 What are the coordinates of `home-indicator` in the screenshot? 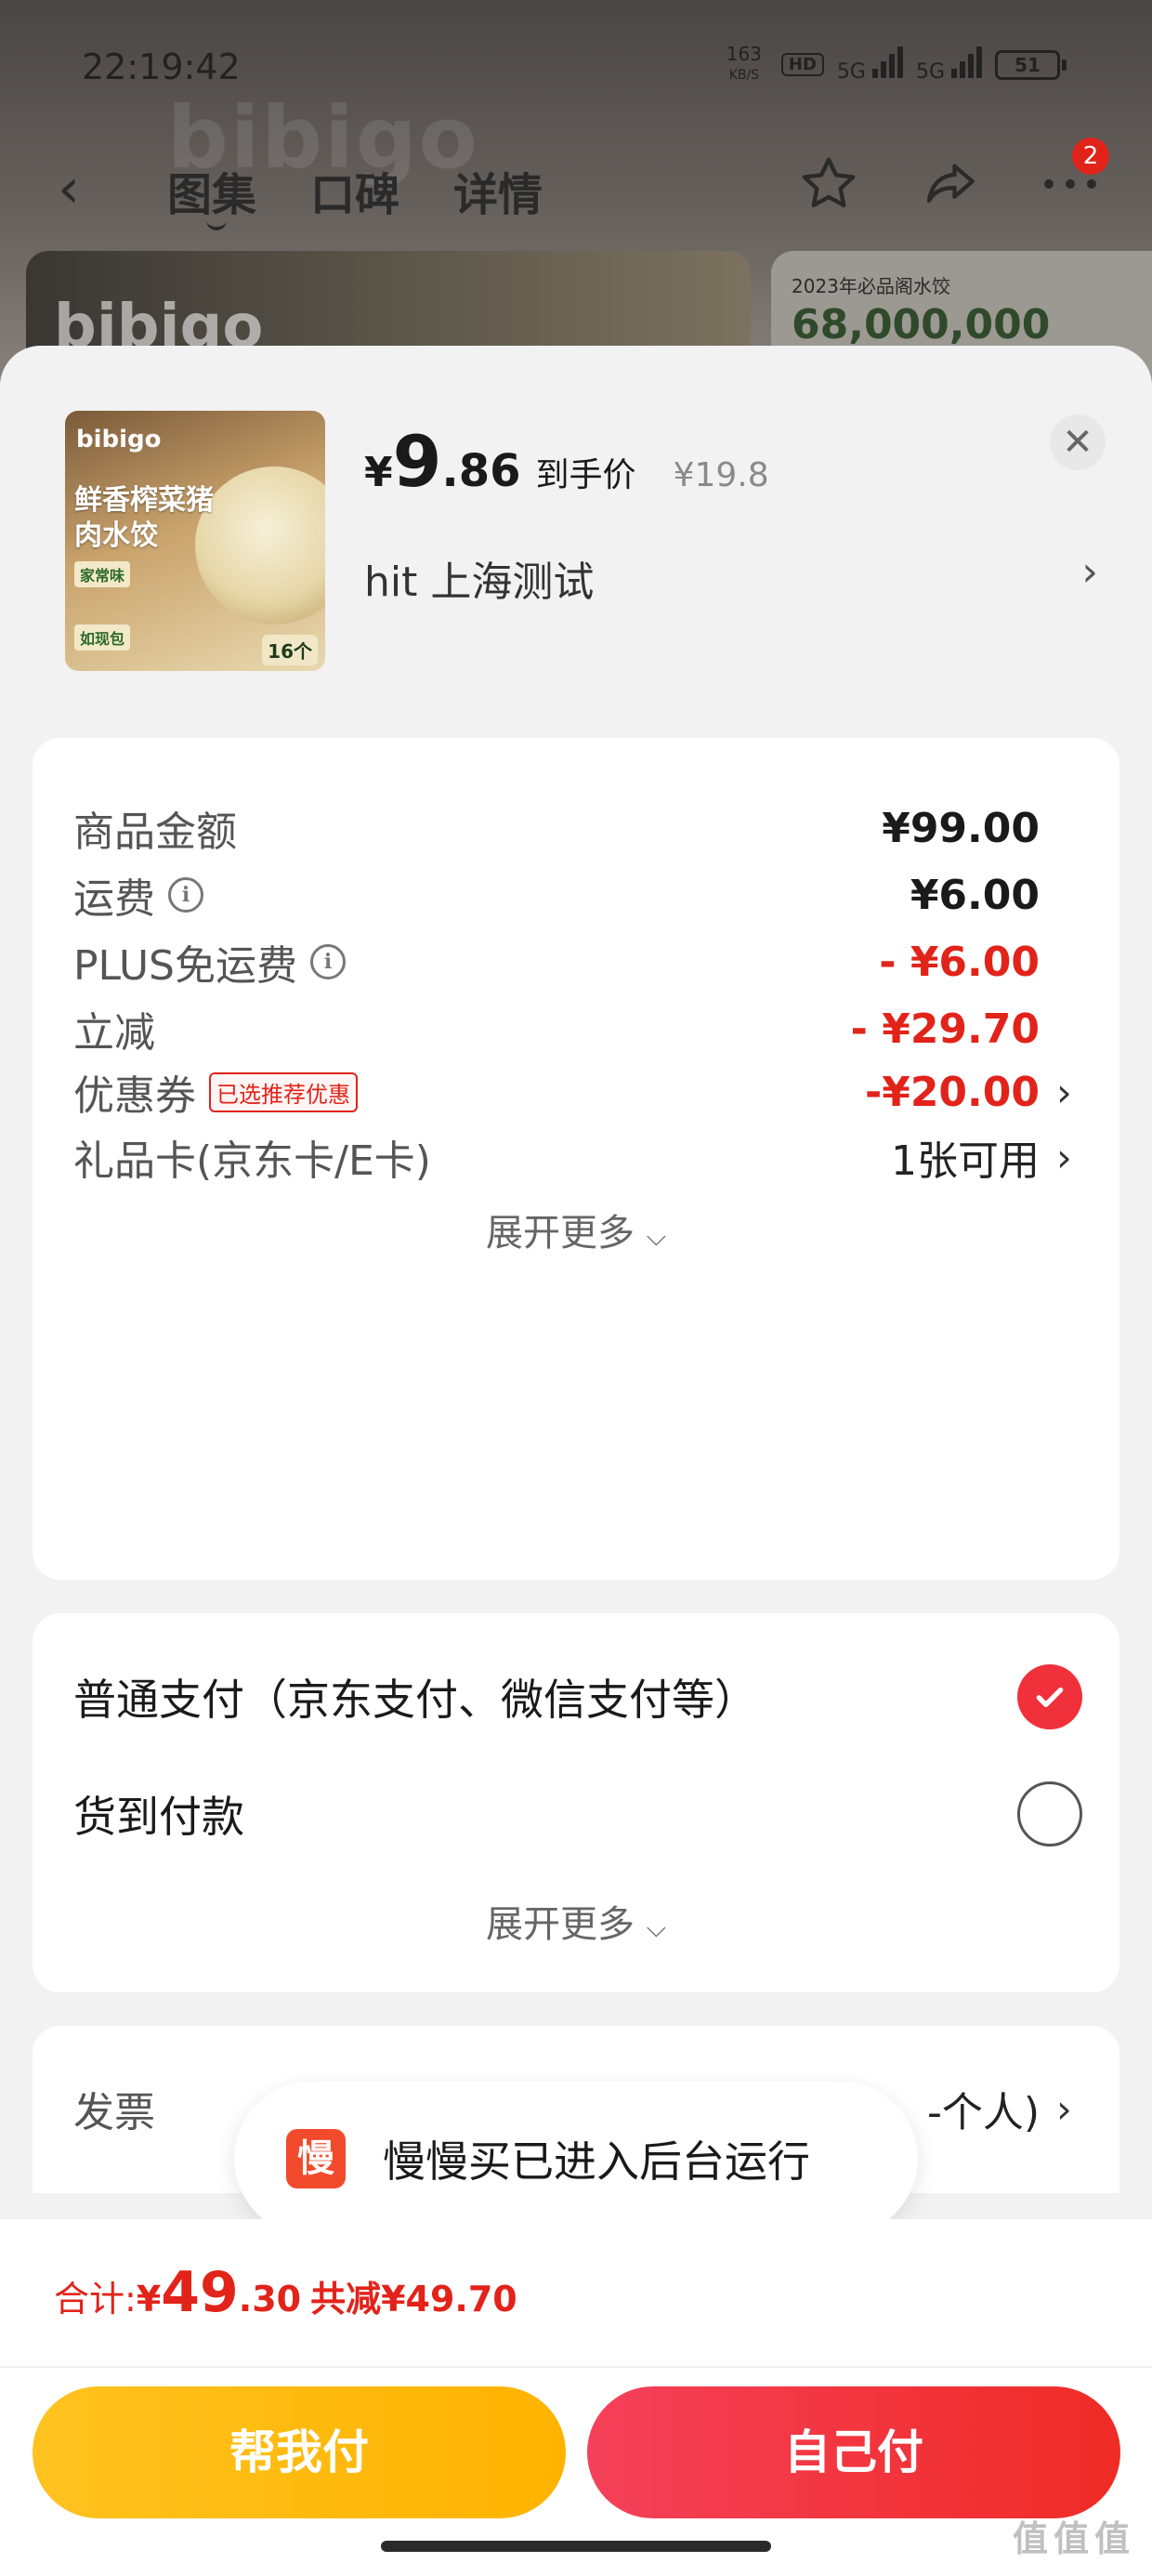 It's located at (576, 2546).